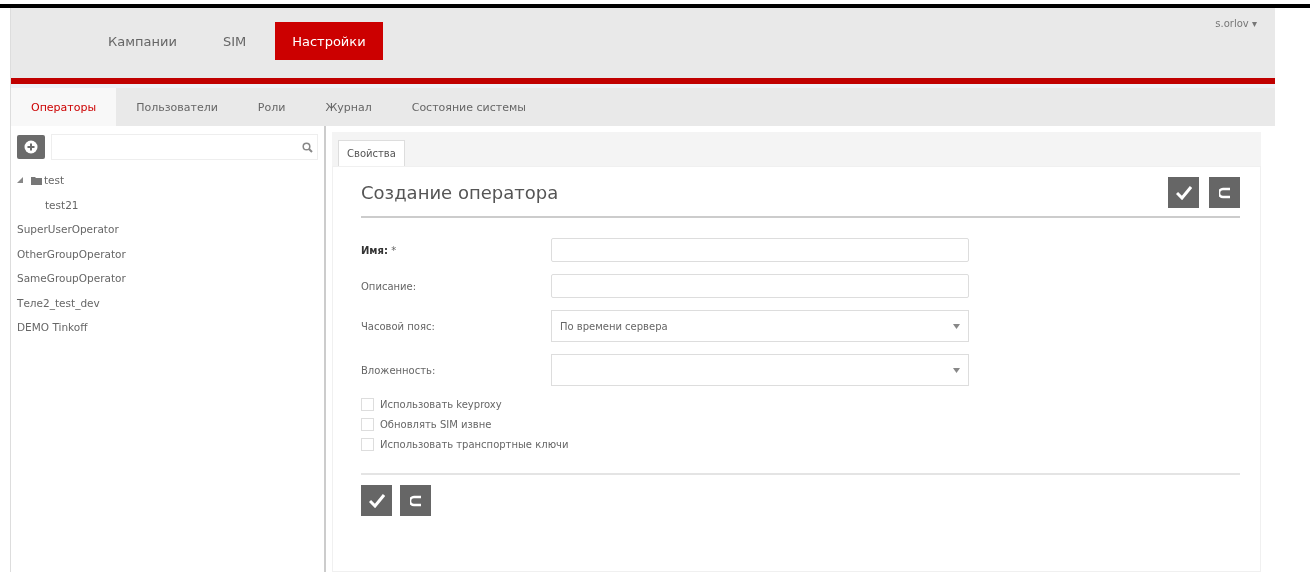 This screenshot has height=572, width=1310. What do you see at coordinates (468, 107) in the screenshot?
I see `sub-tab: Состояние системы` at bounding box center [468, 107].